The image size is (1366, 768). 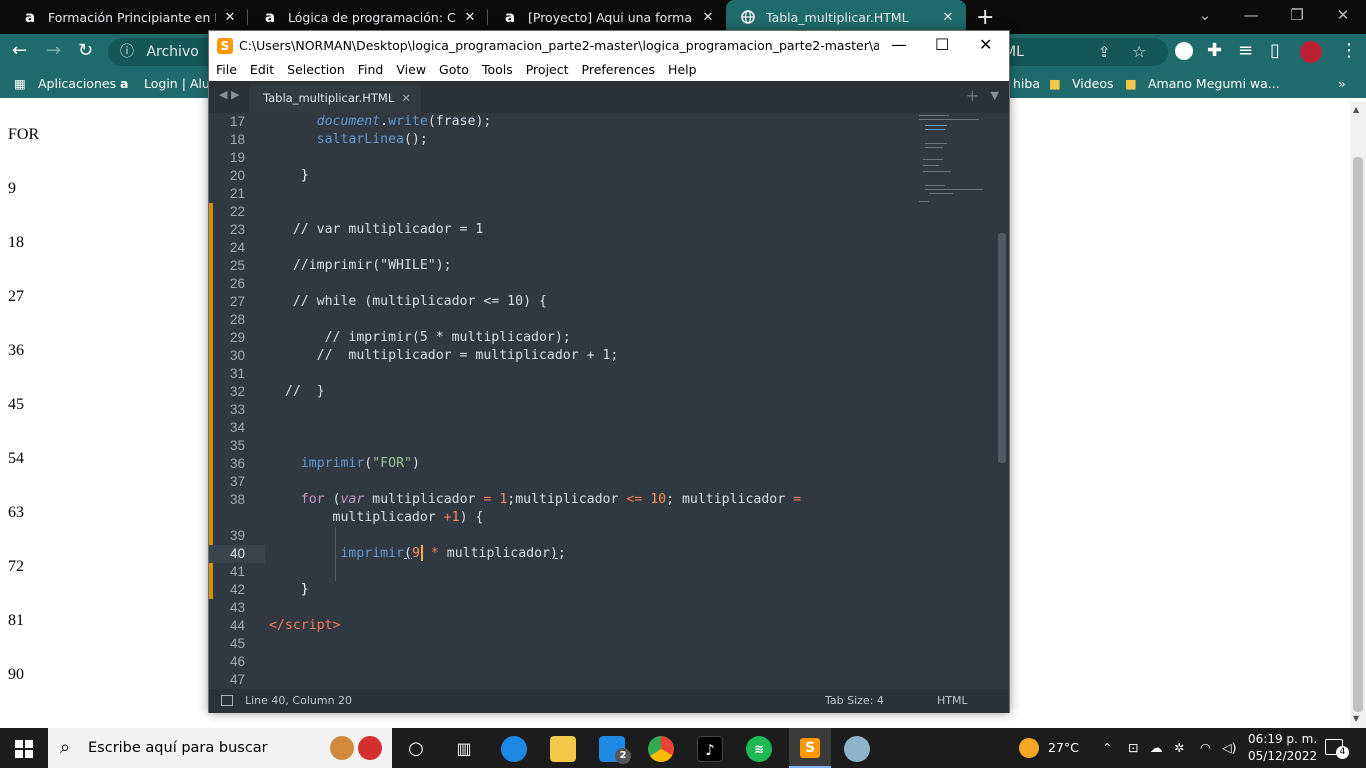 I want to click on editor-tab: Tabla_multiplicar.HTML ✕, so click(x=335, y=98).